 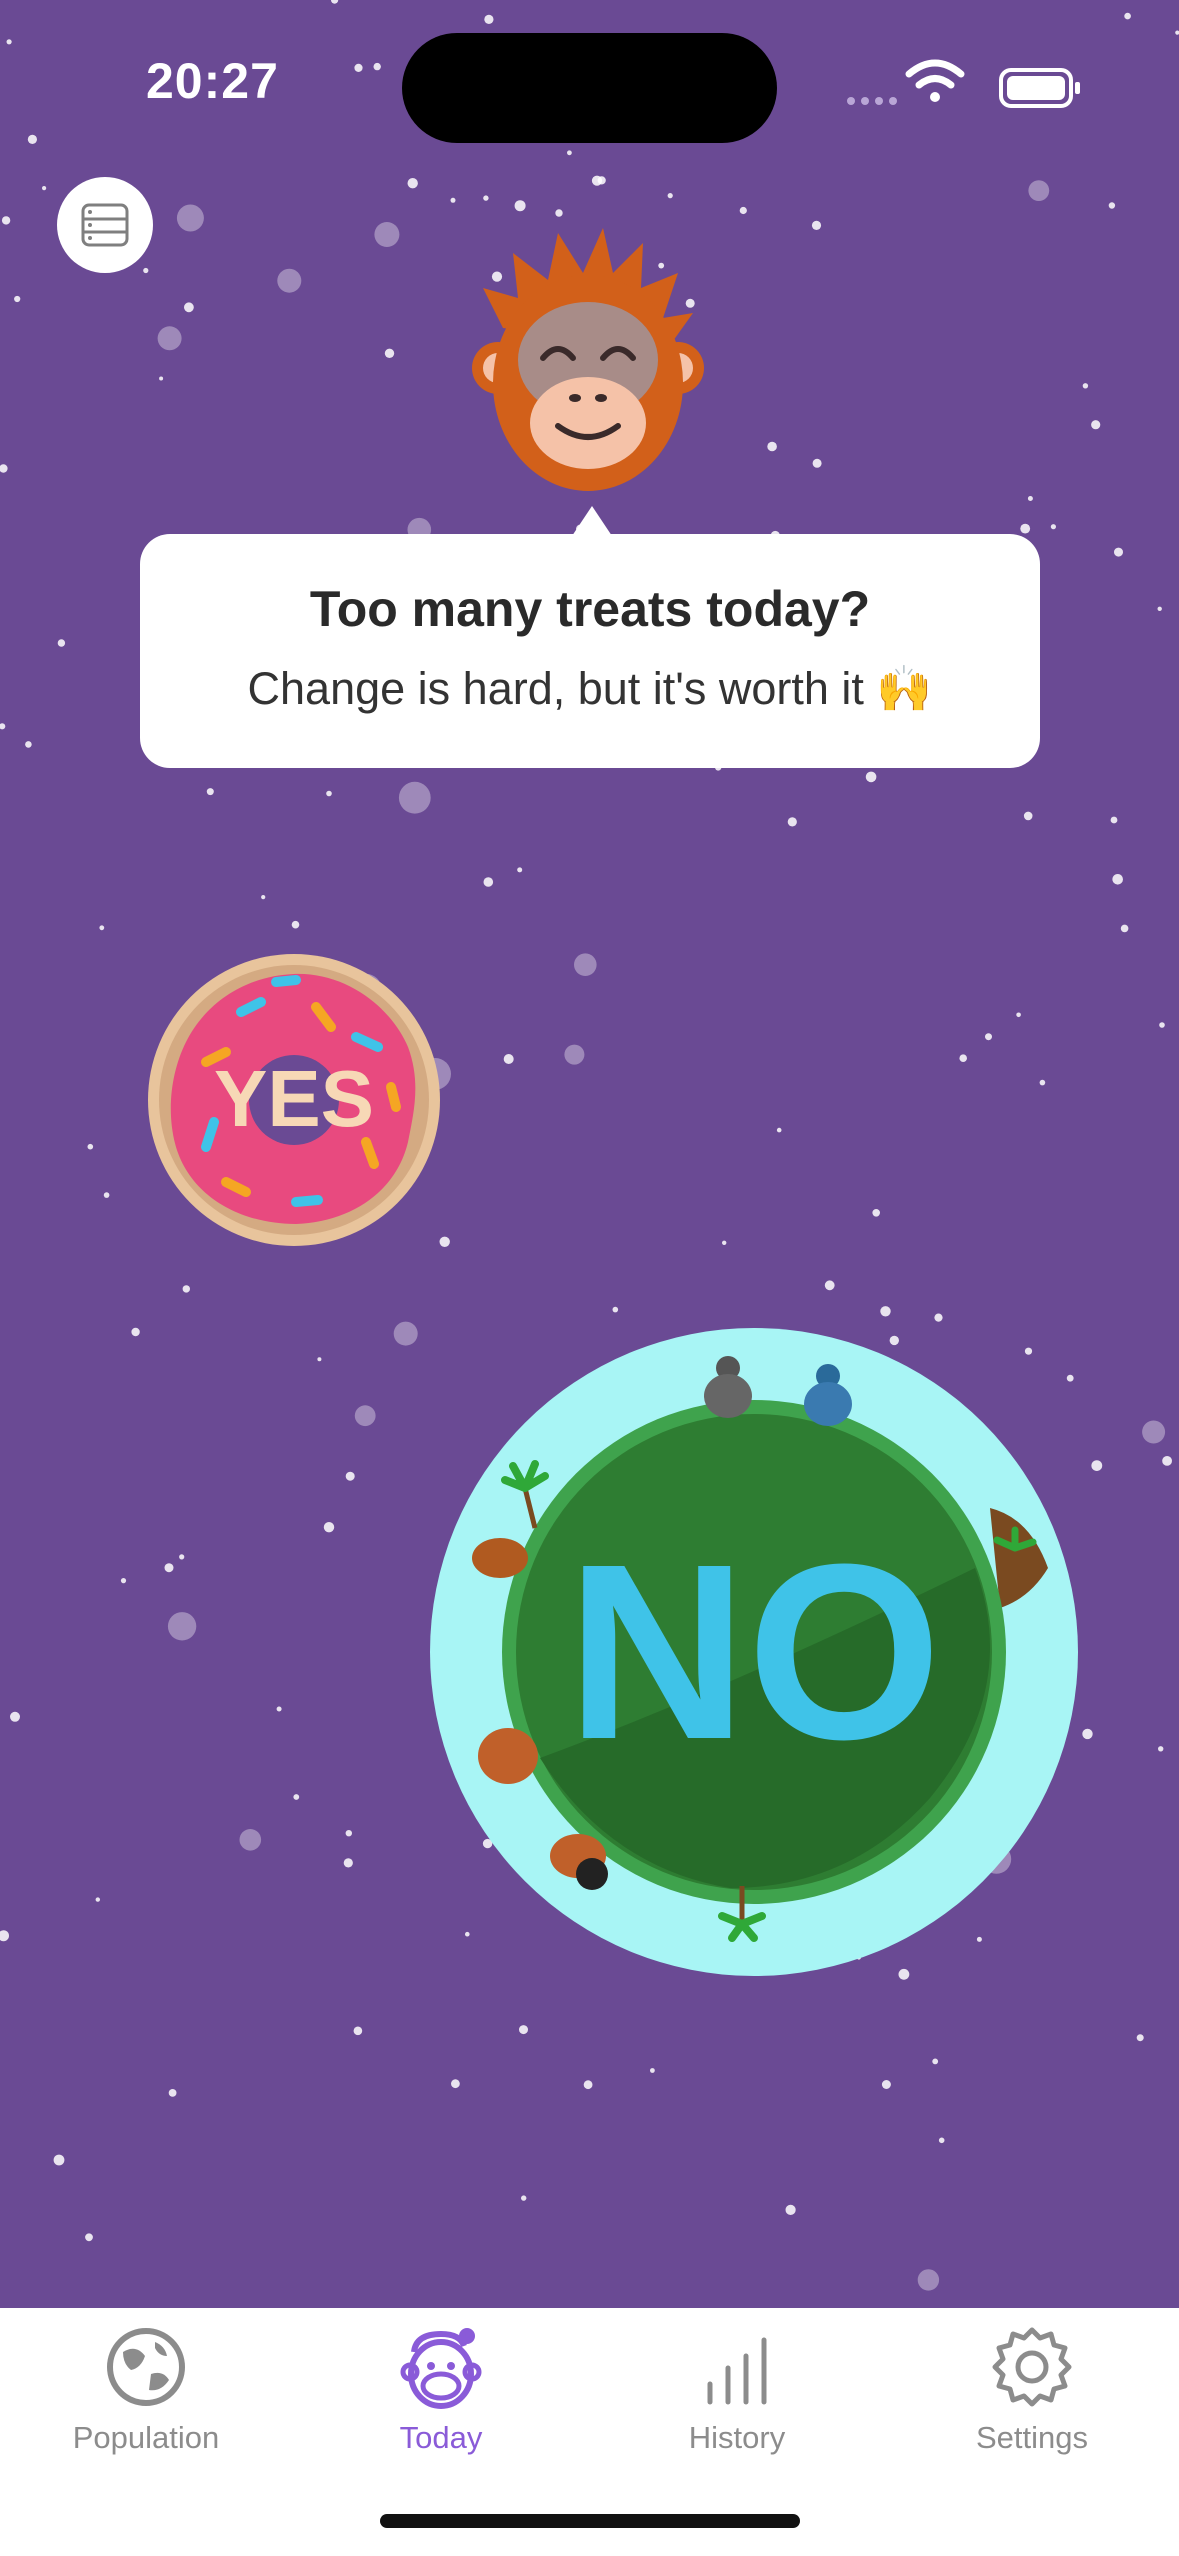 I want to click on list-icon, so click(x=105, y=225).